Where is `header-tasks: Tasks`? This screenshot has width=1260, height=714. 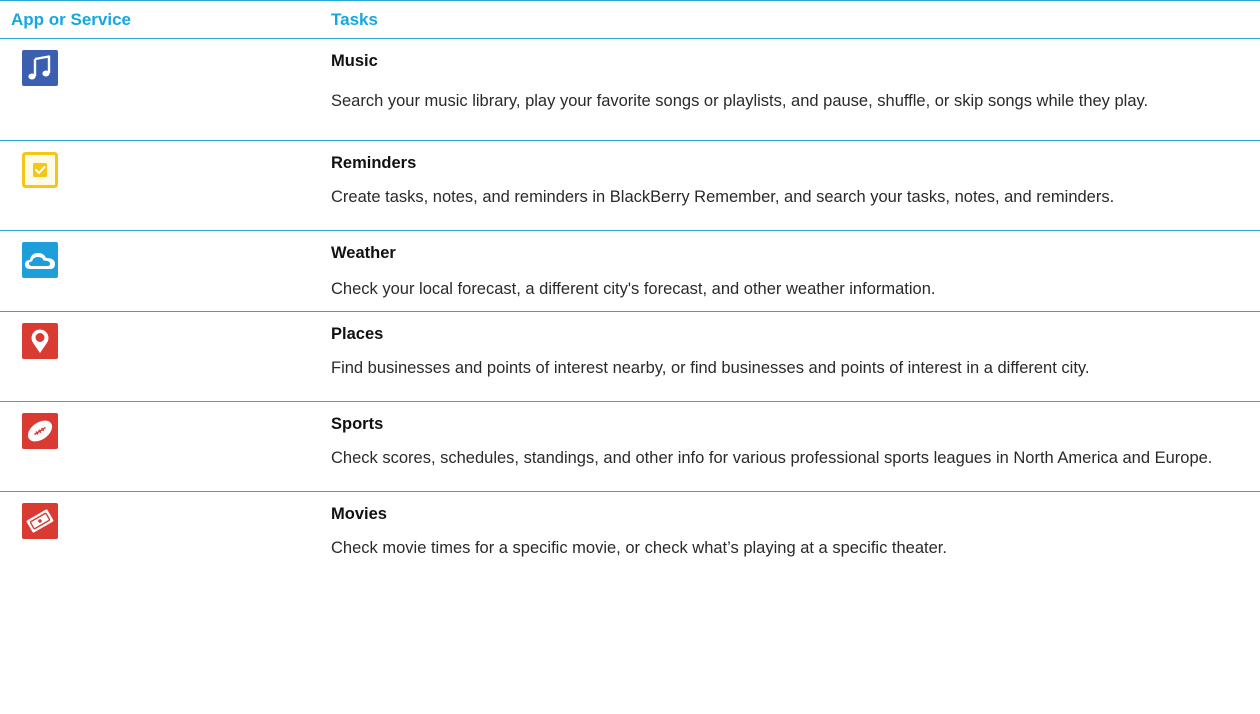
header-tasks: Tasks is located at coordinates (354, 19).